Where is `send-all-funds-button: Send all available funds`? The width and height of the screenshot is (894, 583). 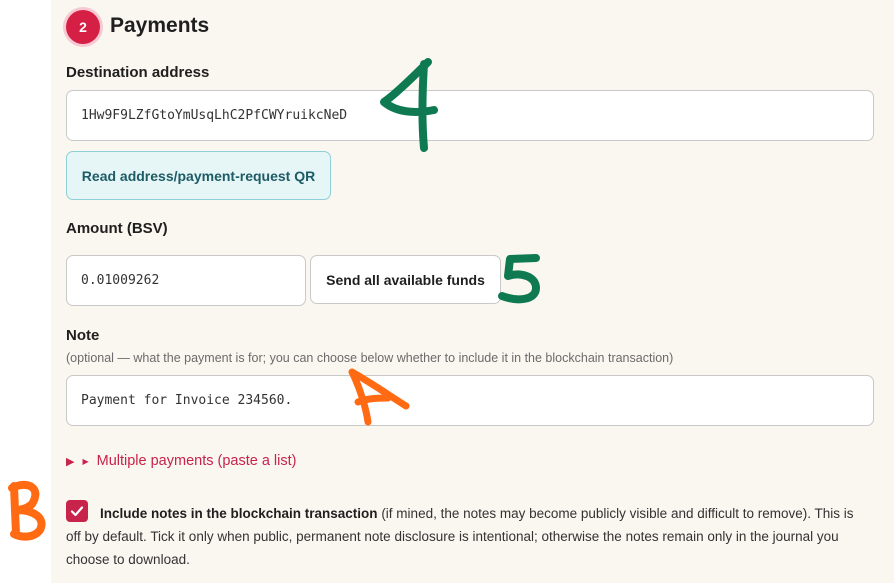
send-all-funds-button: Send all available funds is located at coordinates (405, 279).